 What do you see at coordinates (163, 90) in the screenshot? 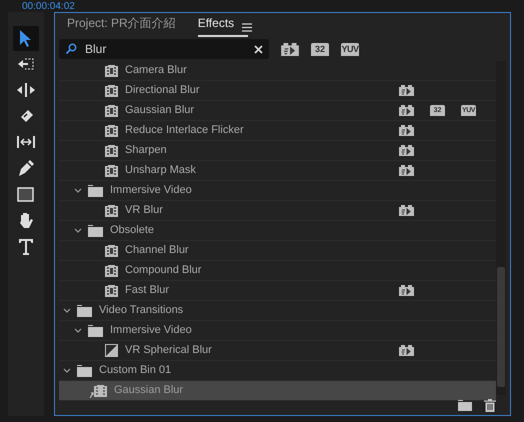
I see `effect-name: Directional Blur` at bounding box center [163, 90].